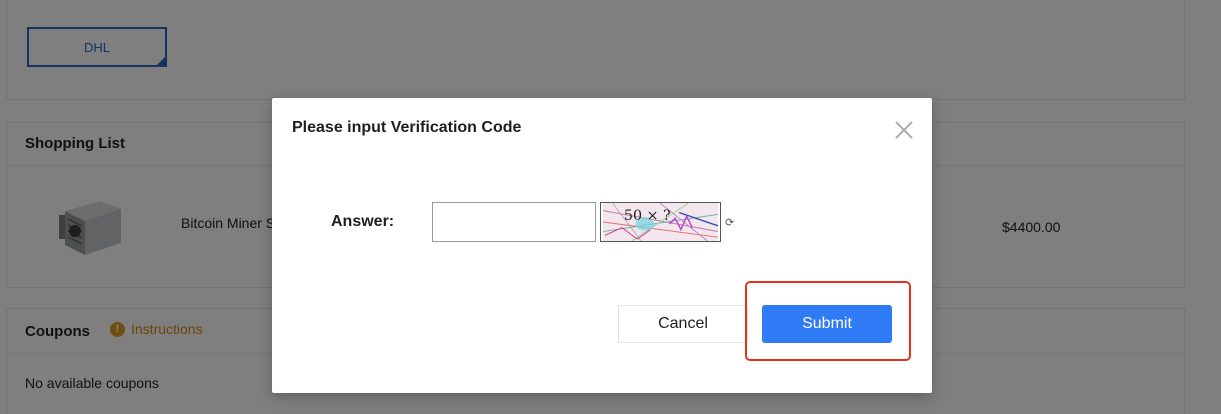 The height and width of the screenshot is (414, 1221). Describe the element at coordinates (904, 130) in the screenshot. I see `close-icon` at that location.